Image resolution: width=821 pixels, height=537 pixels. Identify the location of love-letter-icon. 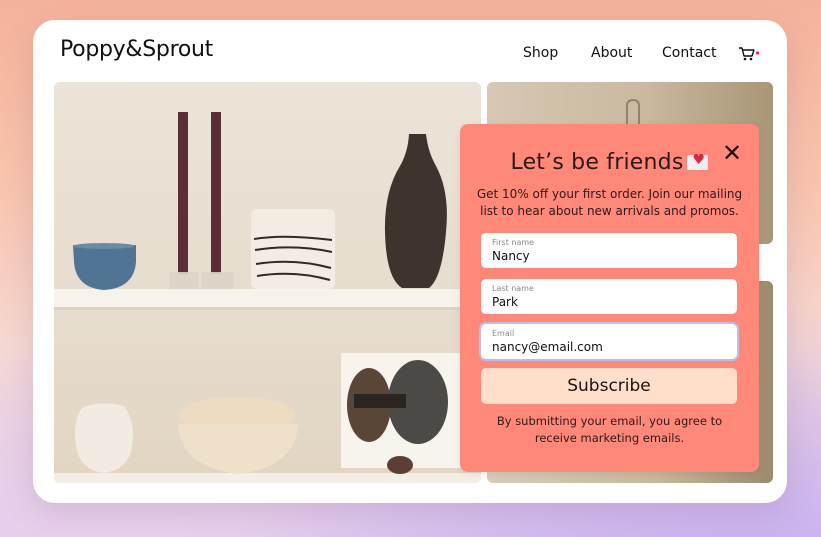
(698, 161).